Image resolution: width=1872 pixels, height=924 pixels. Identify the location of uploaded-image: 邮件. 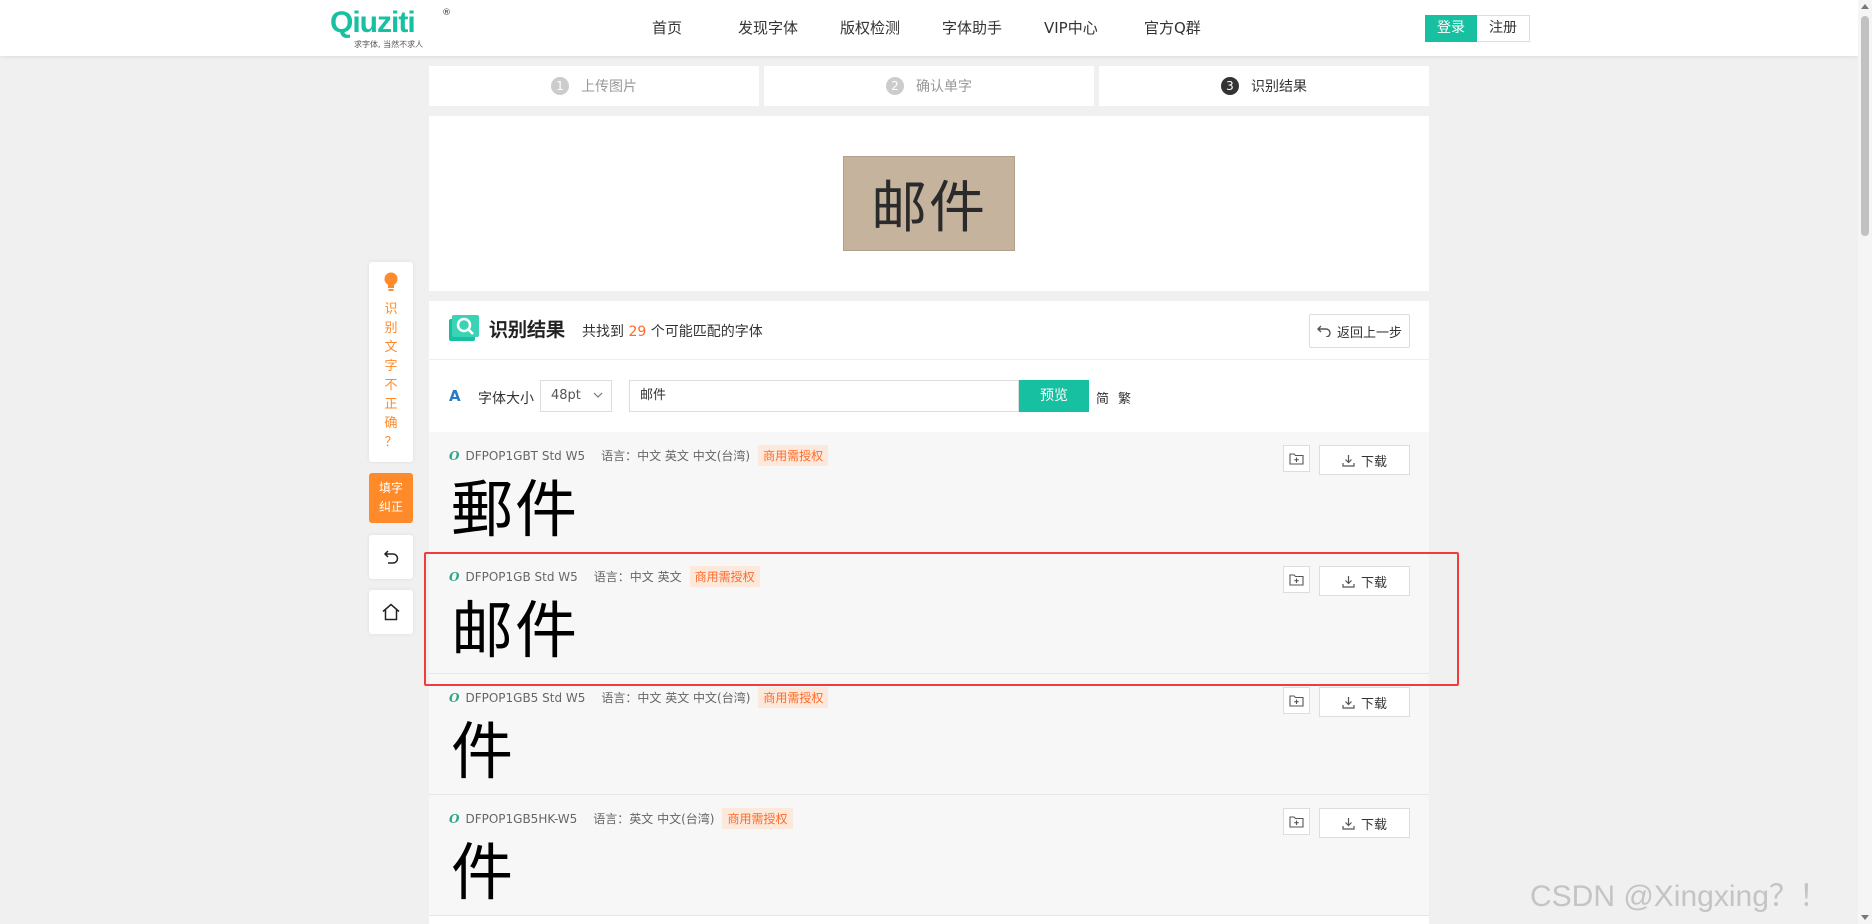
(929, 203).